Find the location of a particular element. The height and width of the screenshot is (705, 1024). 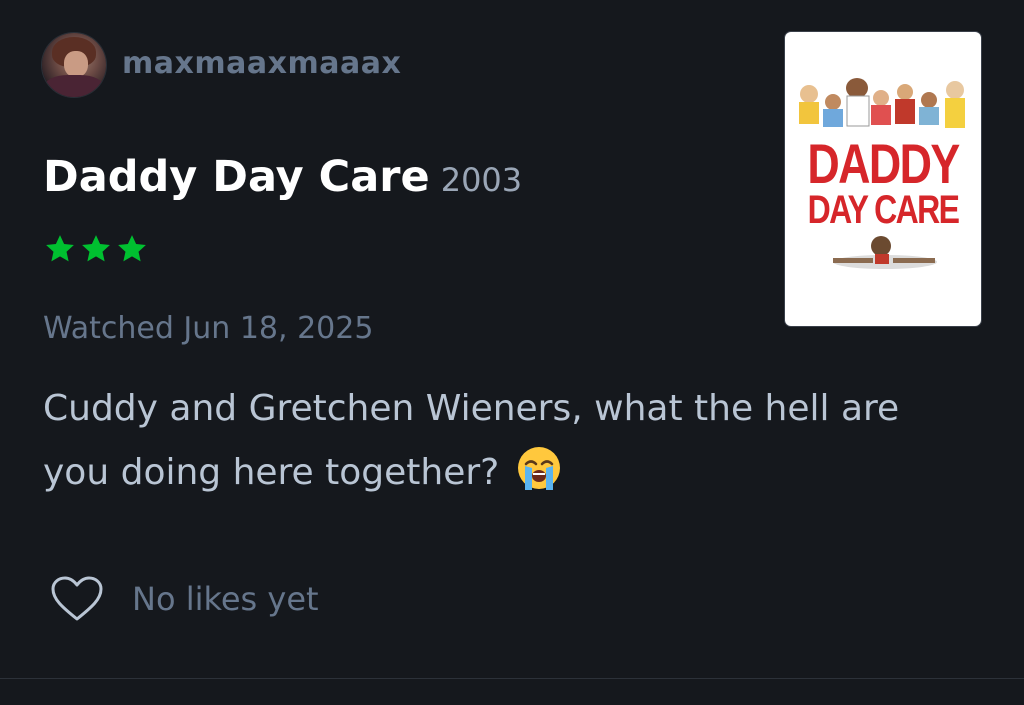

likes-row: No likes yet is located at coordinates (184, 599).